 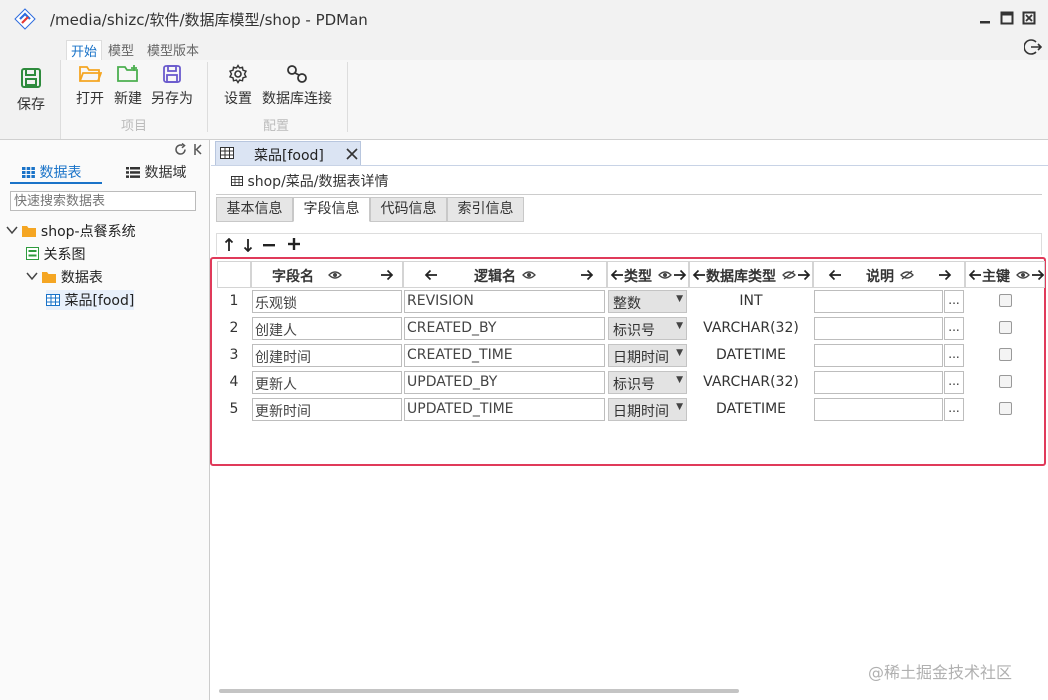 I want to click on dropdown-arrow-icon: ▼, so click(x=679, y=299).